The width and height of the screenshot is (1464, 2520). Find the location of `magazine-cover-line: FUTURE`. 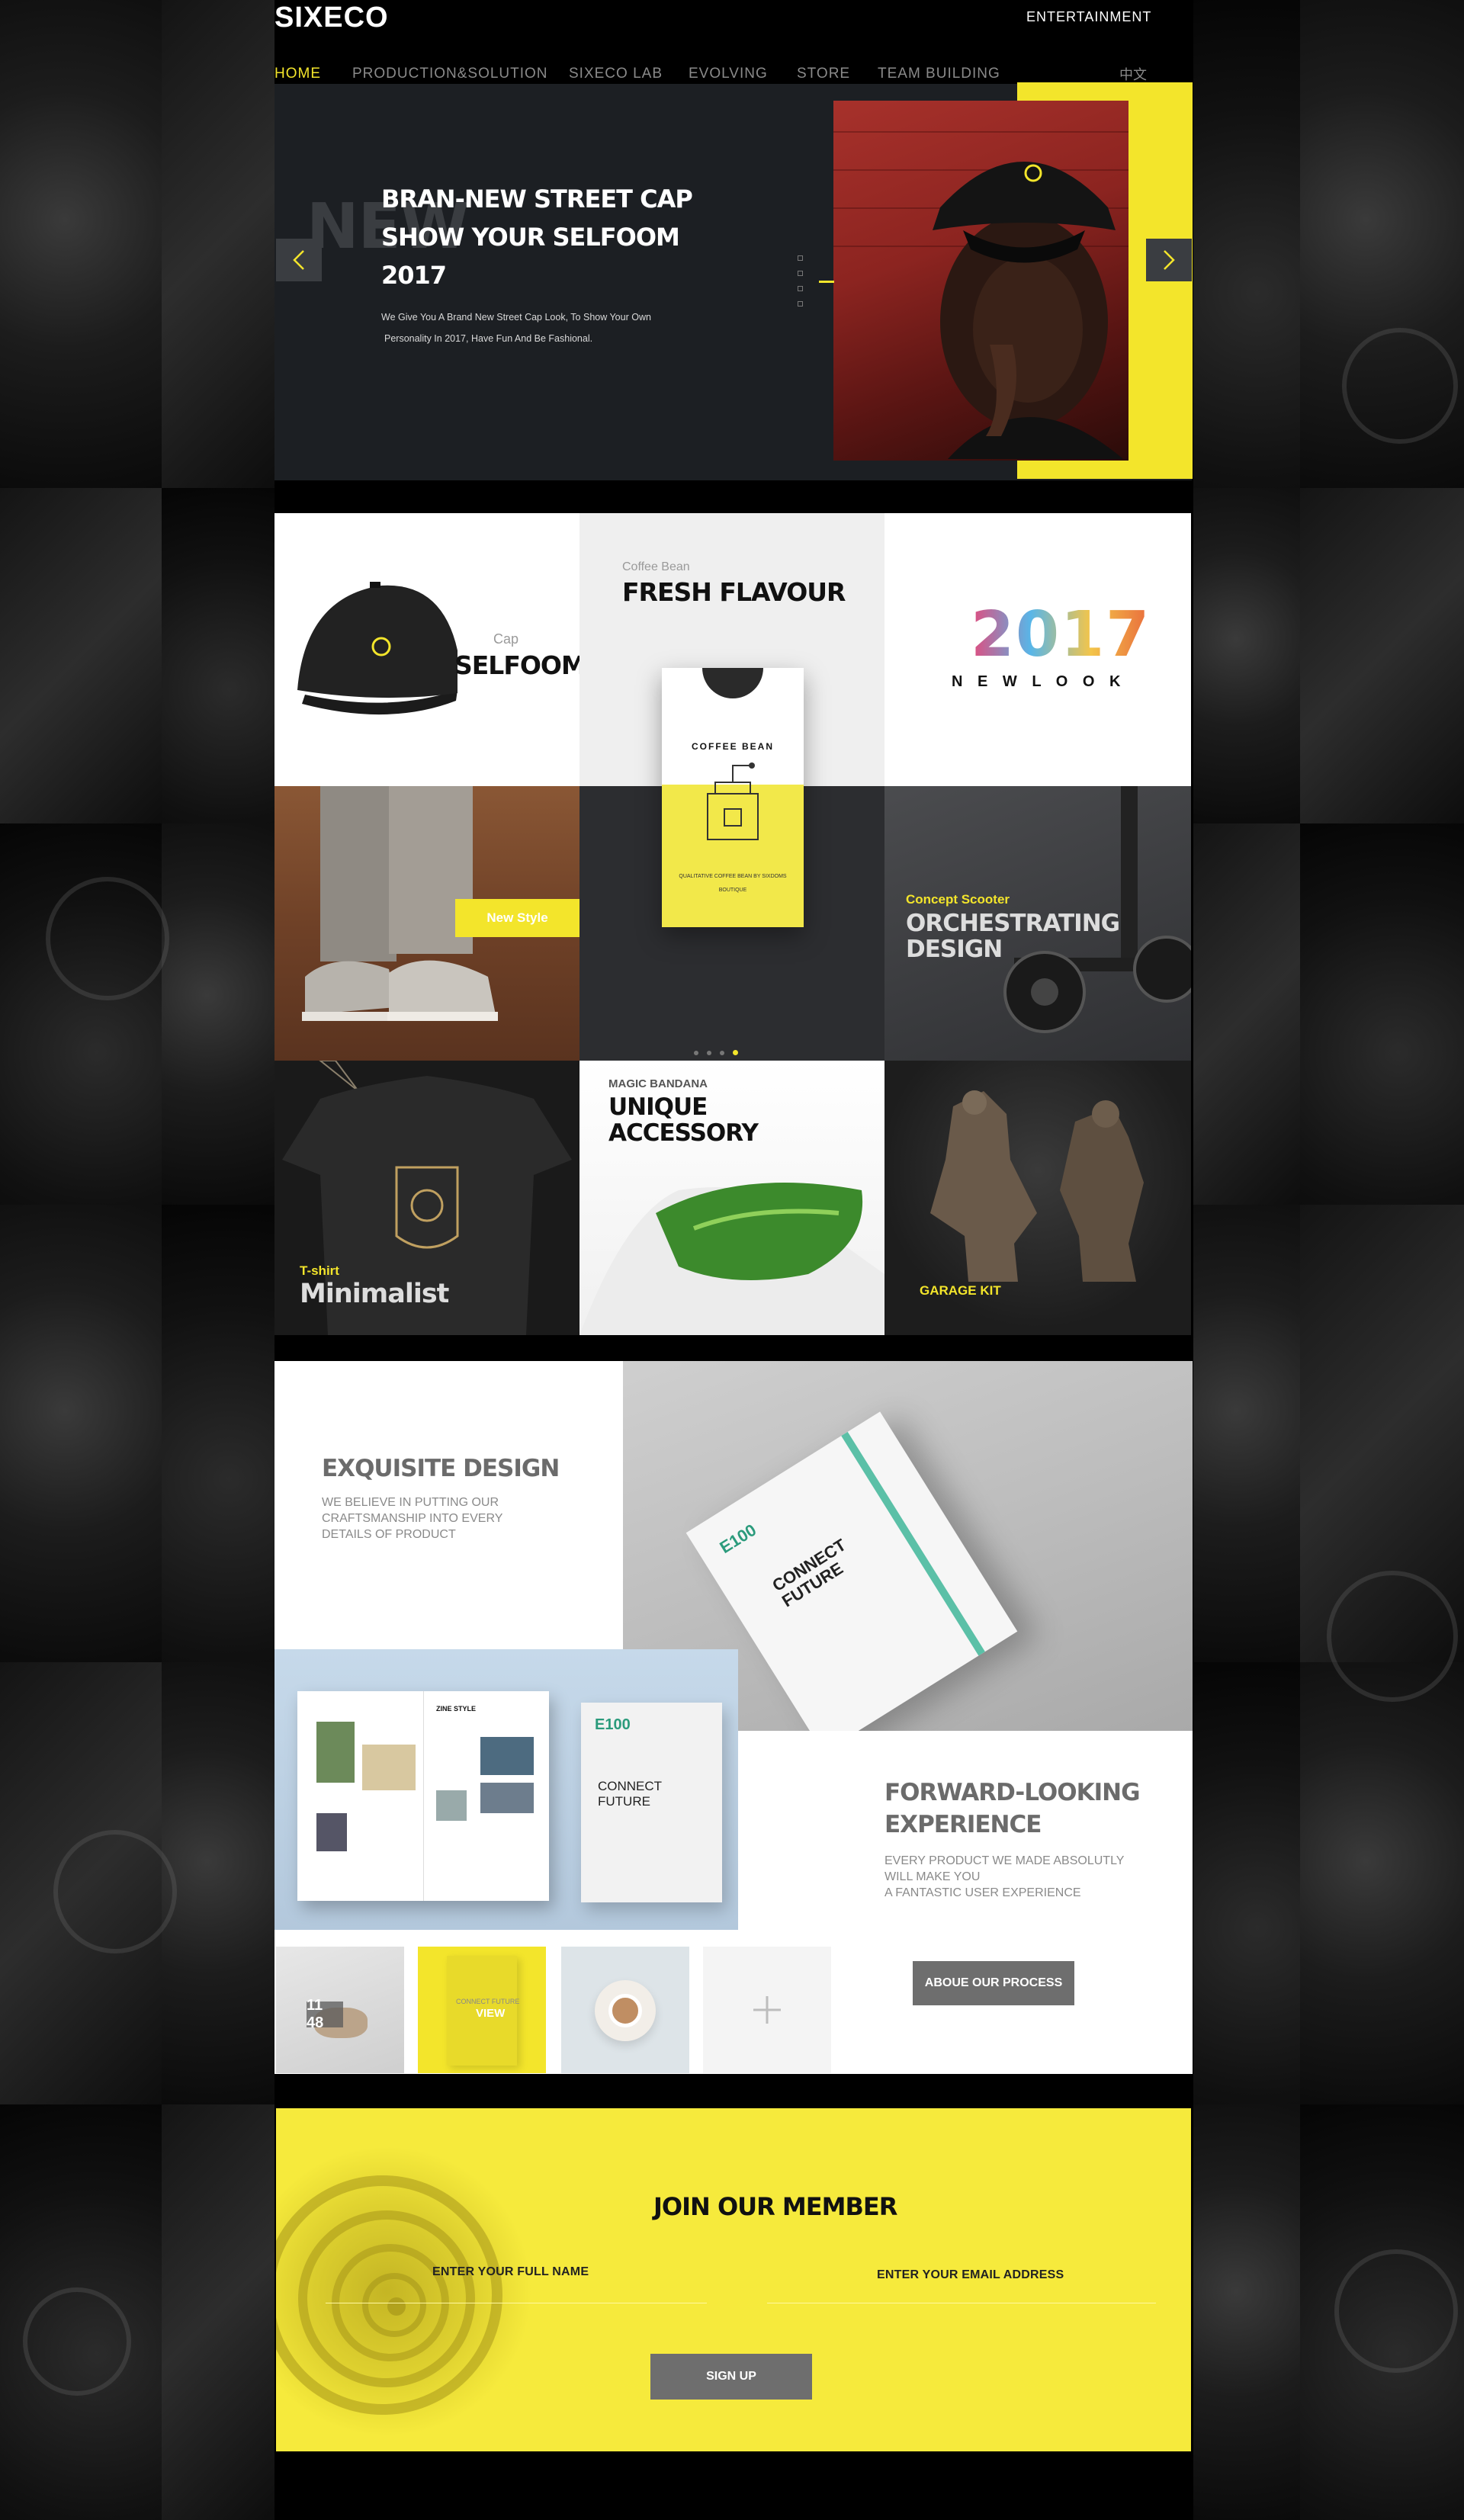

magazine-cover-line: FUTURE is located at coordinates (624, 1801).